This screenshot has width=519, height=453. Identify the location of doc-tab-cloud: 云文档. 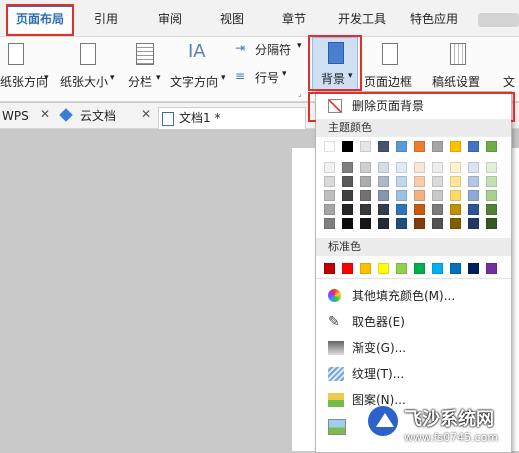
(98, 116).